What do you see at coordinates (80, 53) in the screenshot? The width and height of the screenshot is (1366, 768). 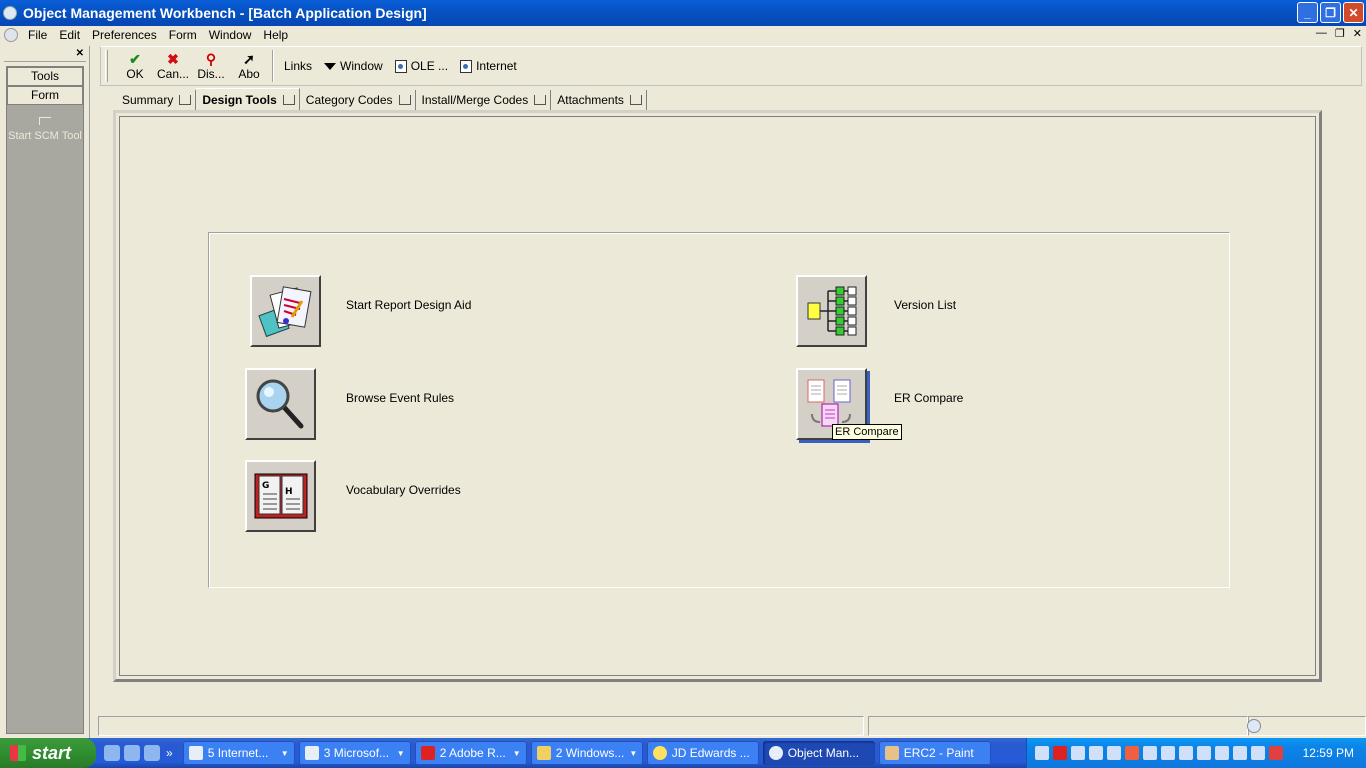 I see `exit-bar-close-icon: ✕` at bounding box center [80, 53].